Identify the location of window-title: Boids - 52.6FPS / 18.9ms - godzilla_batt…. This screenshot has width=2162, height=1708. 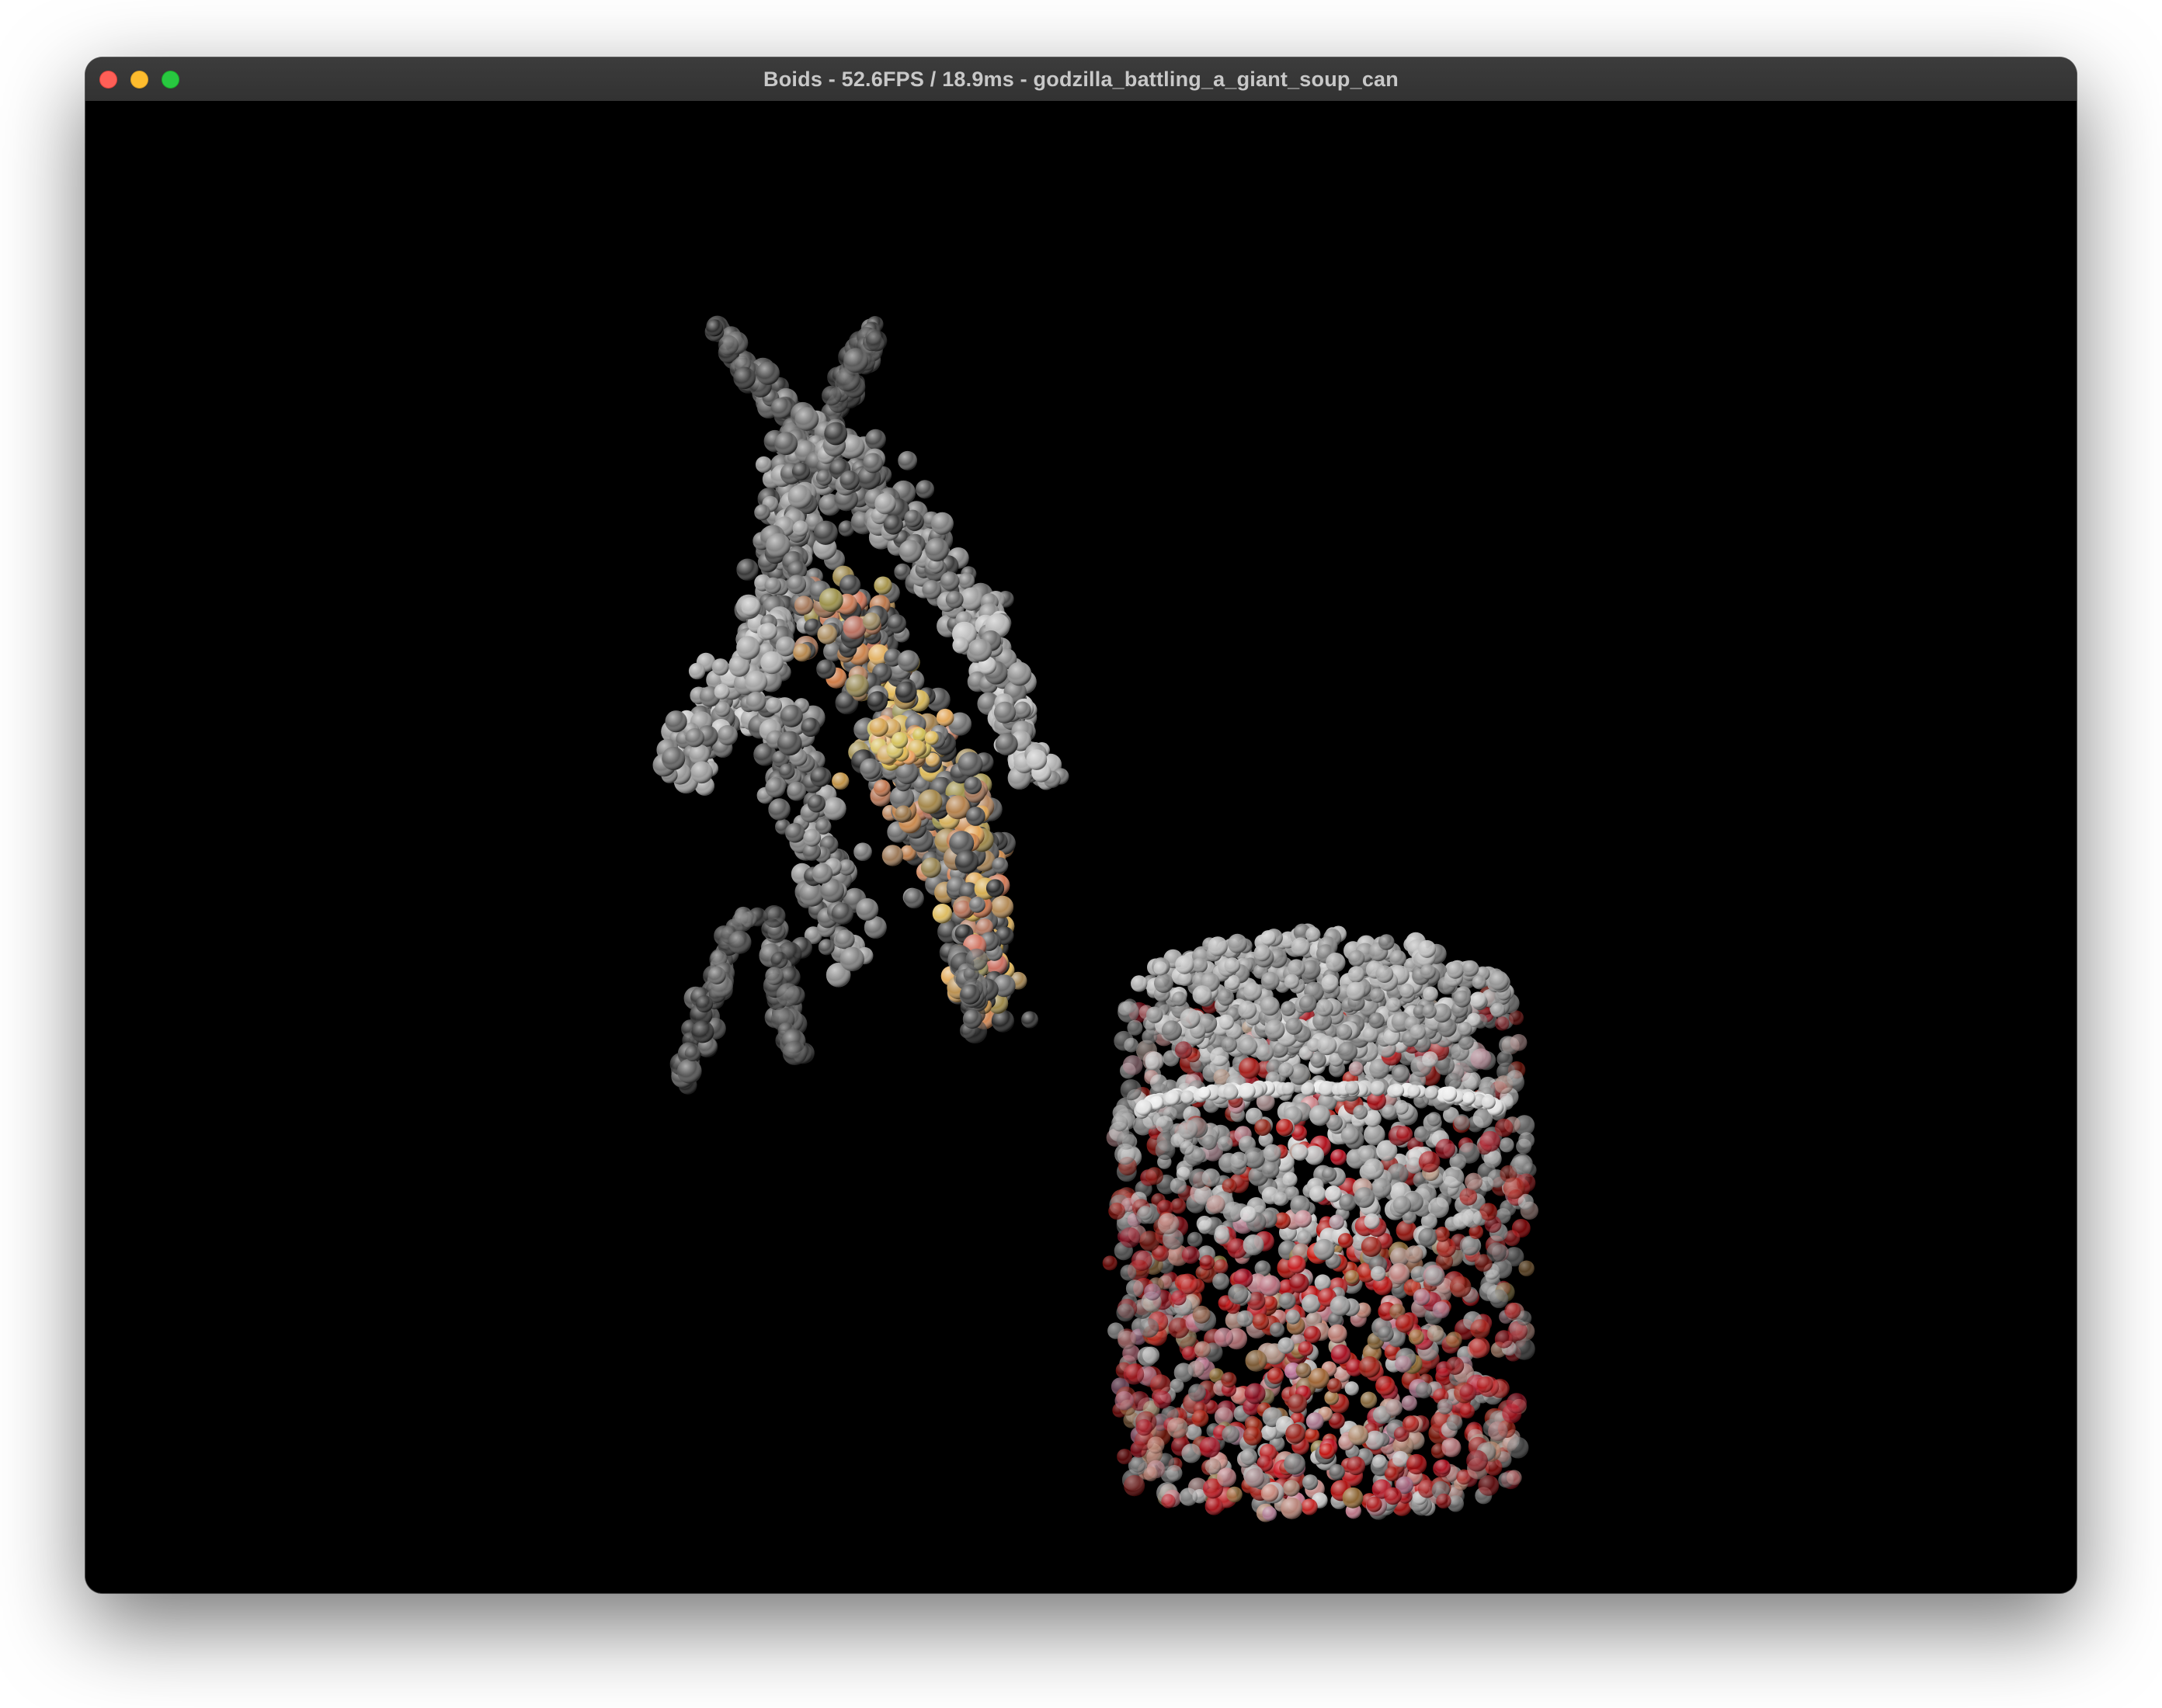
(1081, 80).